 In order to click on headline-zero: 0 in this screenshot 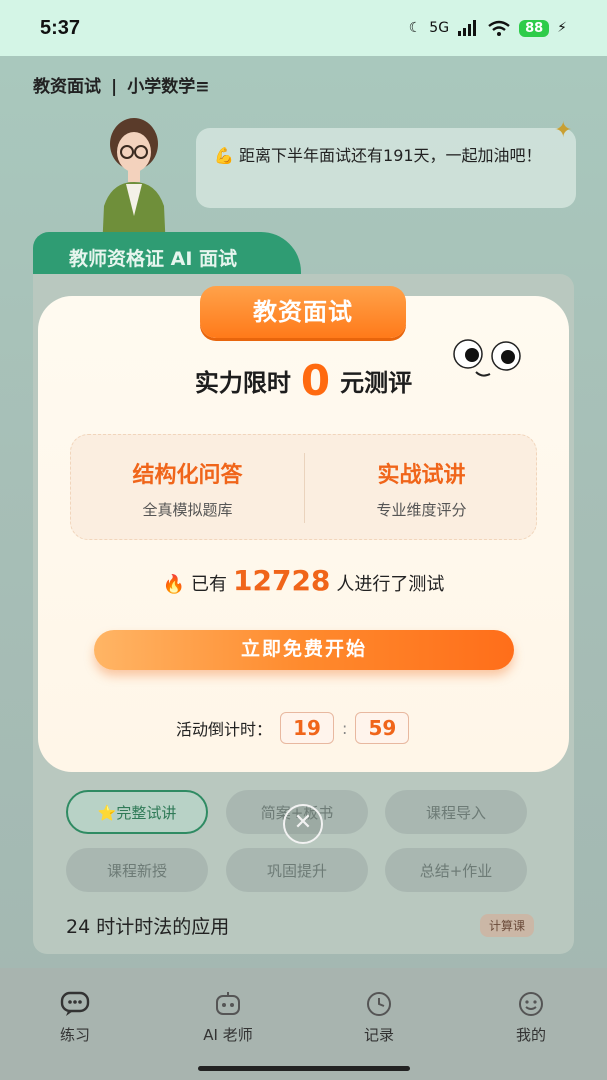, I will do `click(315, 380)`.